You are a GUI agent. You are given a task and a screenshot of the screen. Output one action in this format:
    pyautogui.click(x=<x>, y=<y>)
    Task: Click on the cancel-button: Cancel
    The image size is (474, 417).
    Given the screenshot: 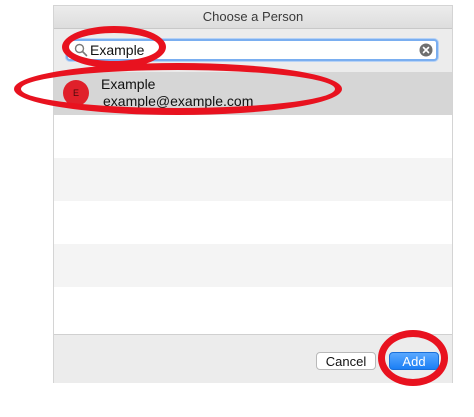 What is the action you would take?
    pyautogui.click(x=346, y=361)
    